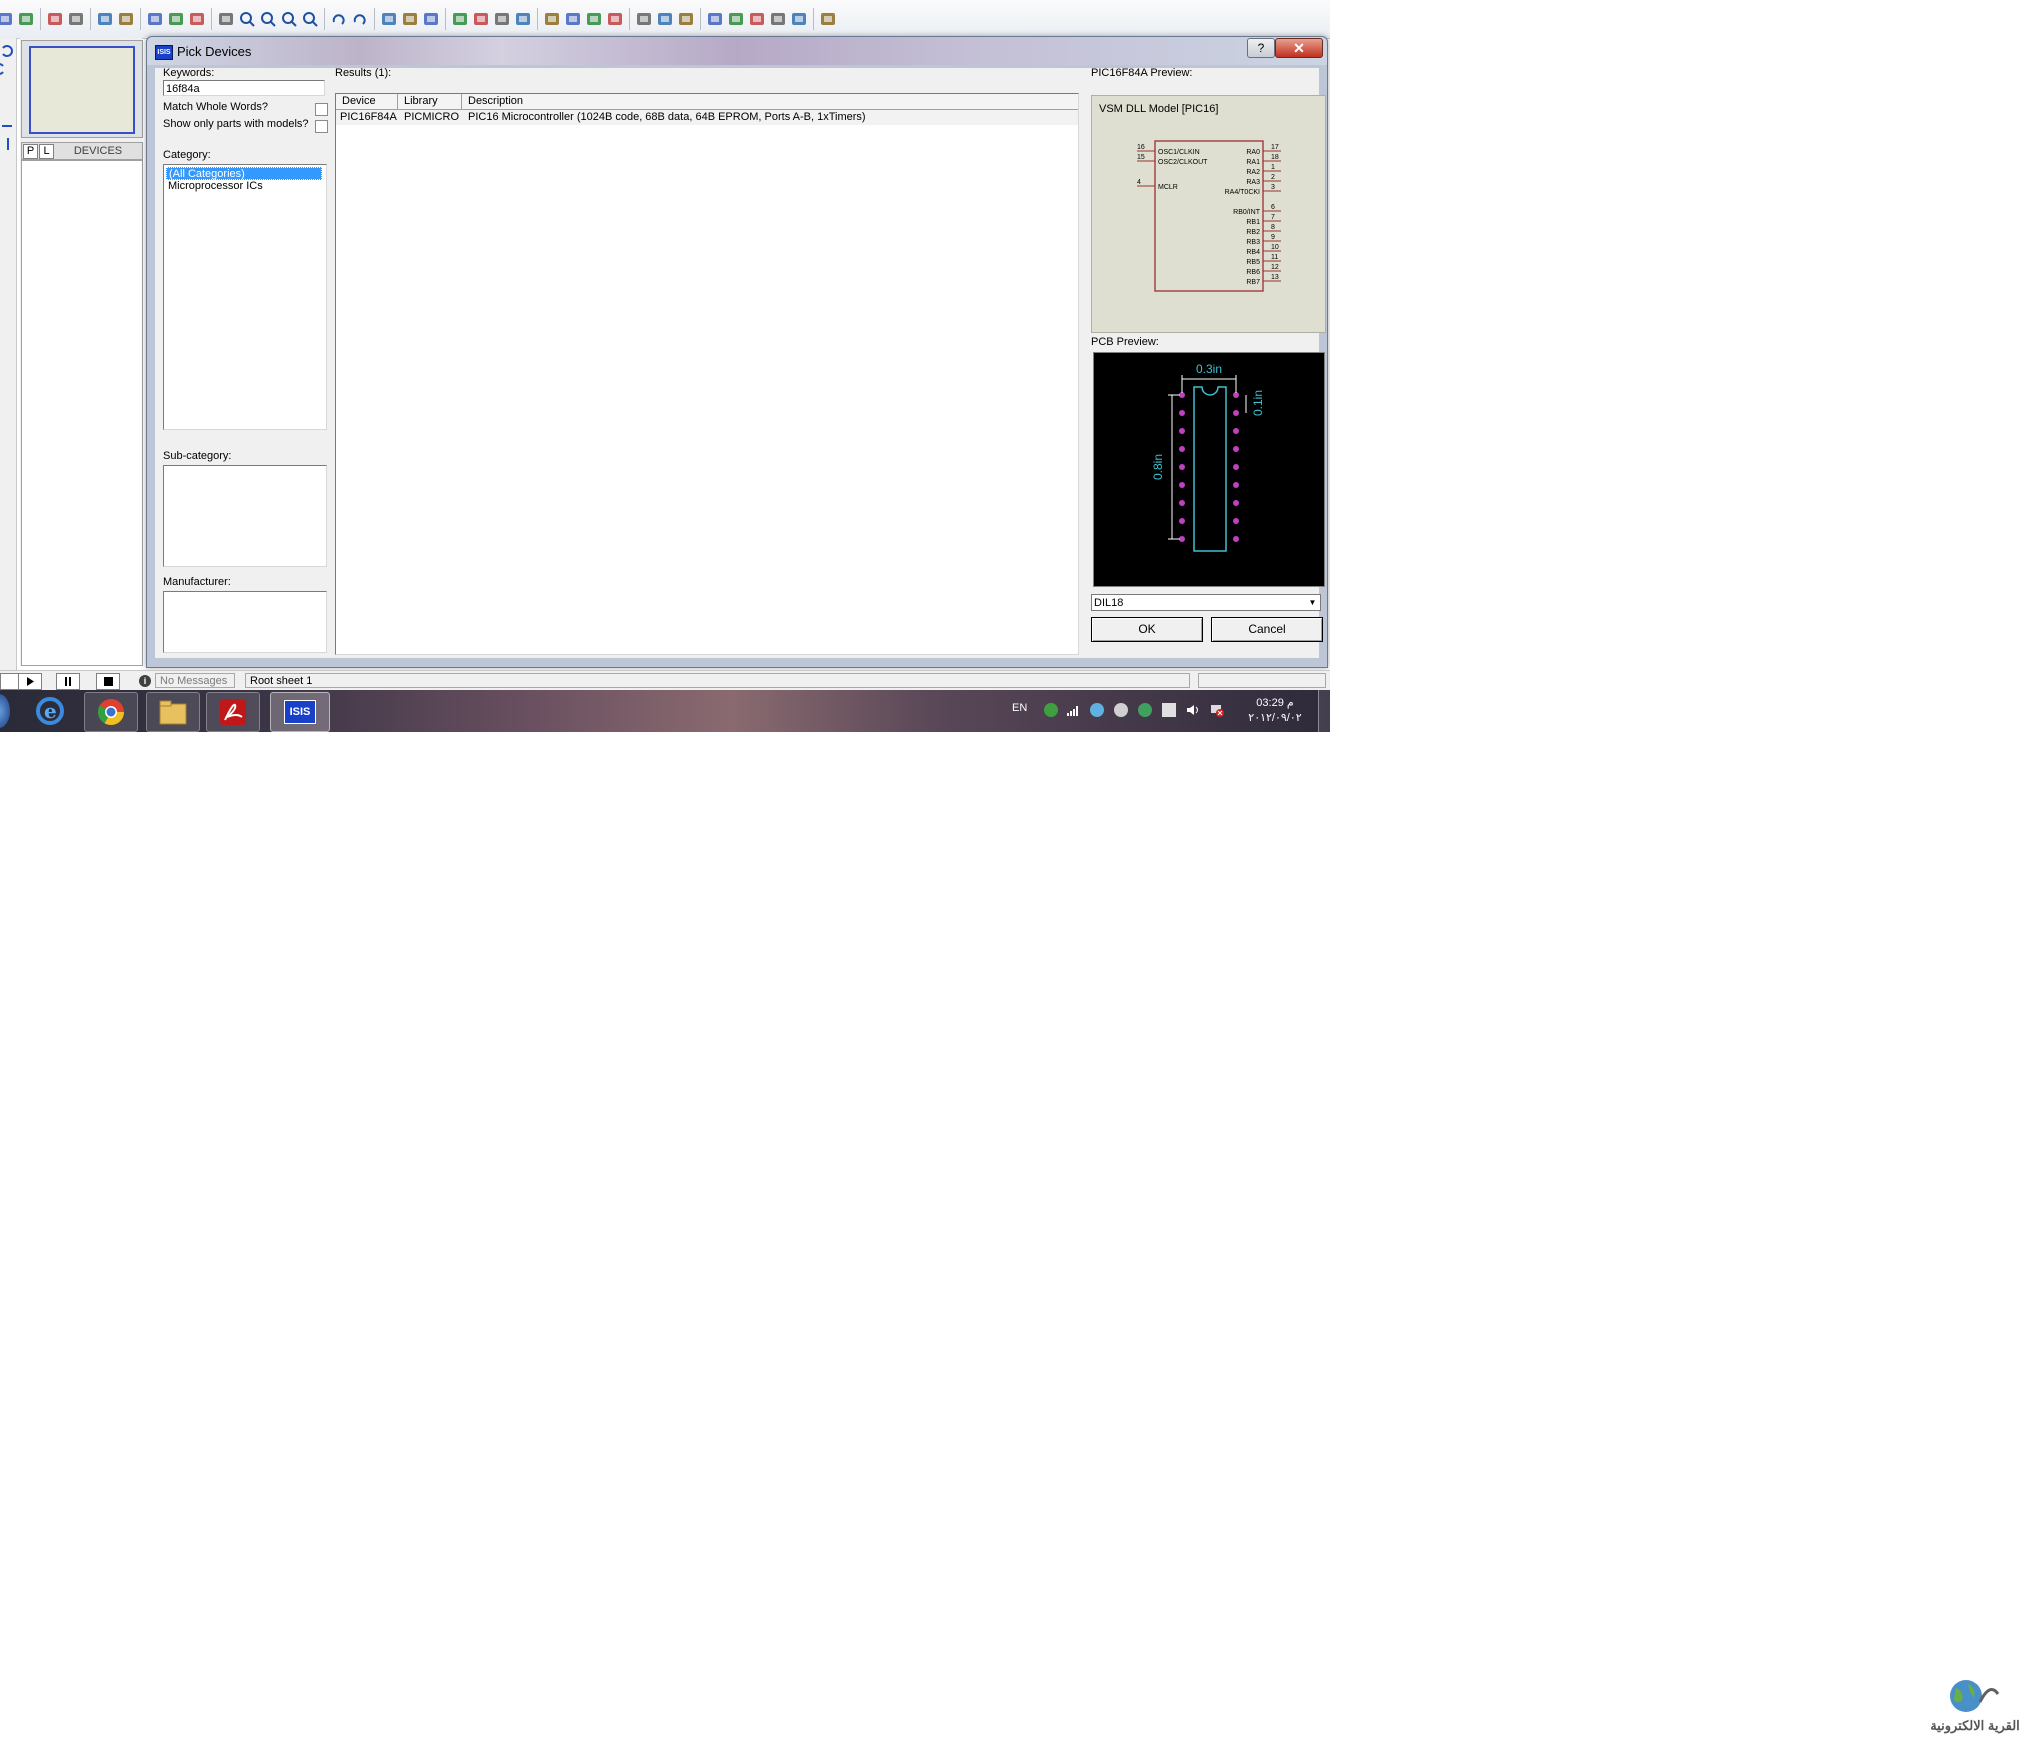 The width and height of the screenshot is (2032, 1746). I want to click on electrical-rules-icon, so click(799, 19).